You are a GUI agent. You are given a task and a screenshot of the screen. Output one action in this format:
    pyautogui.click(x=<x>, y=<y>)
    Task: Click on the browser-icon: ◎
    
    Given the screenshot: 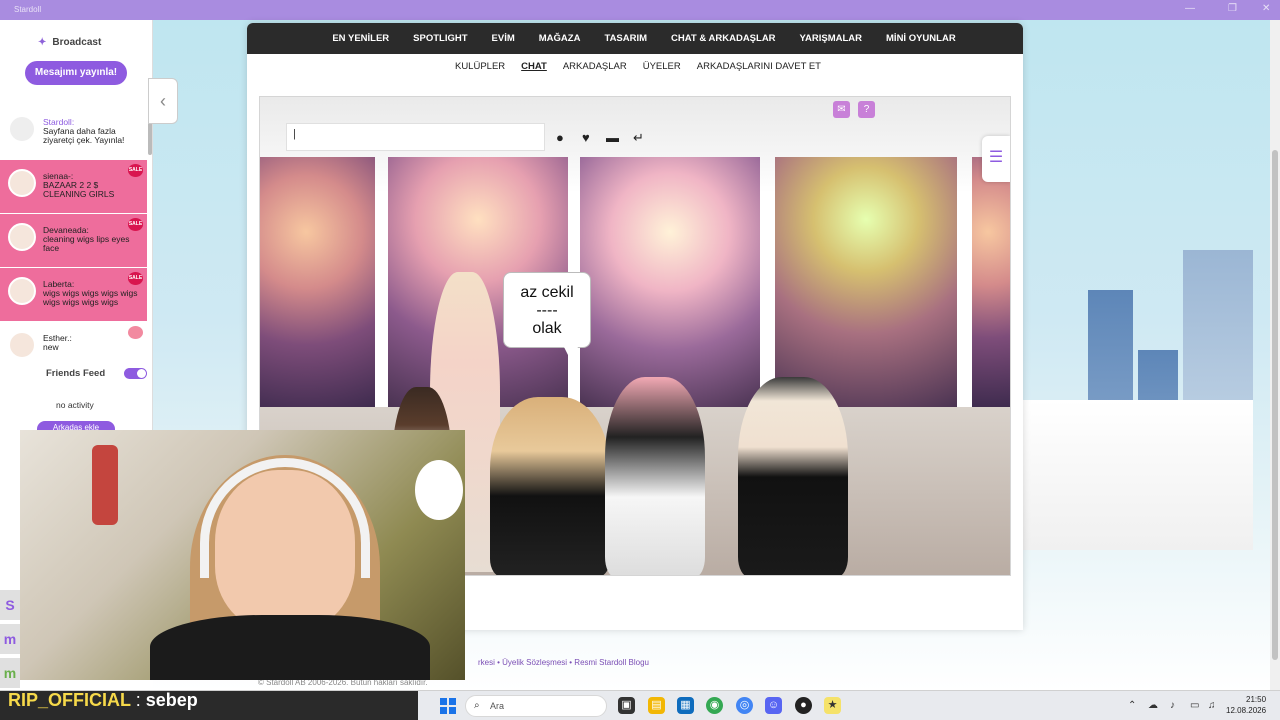 What is the action you would take?
    pyautogui.click(x=744, y=705)
    